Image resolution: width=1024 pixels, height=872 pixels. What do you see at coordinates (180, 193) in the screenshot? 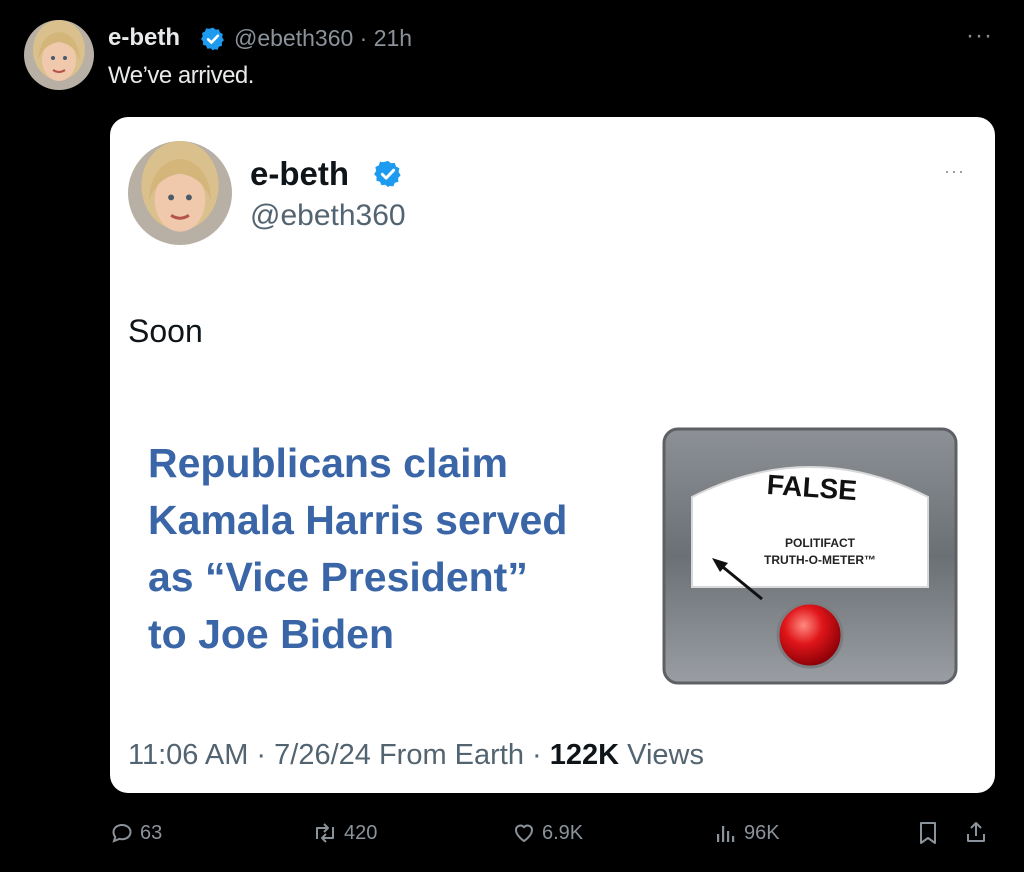
I see `quoted-author-avatar` at bounding box center [180, 193].